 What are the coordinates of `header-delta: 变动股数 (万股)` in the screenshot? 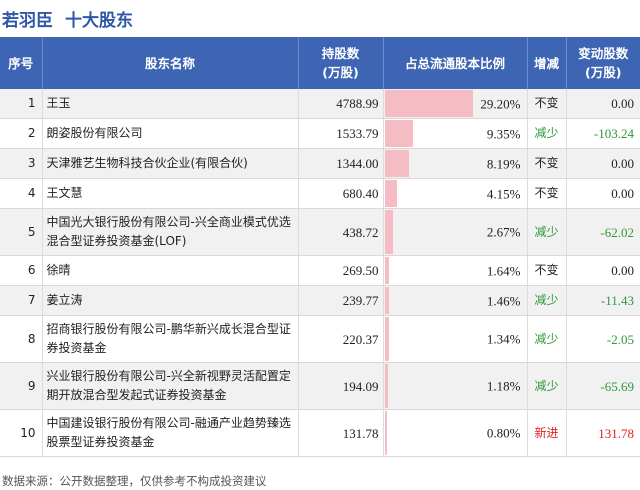 It's located at (603, 63).